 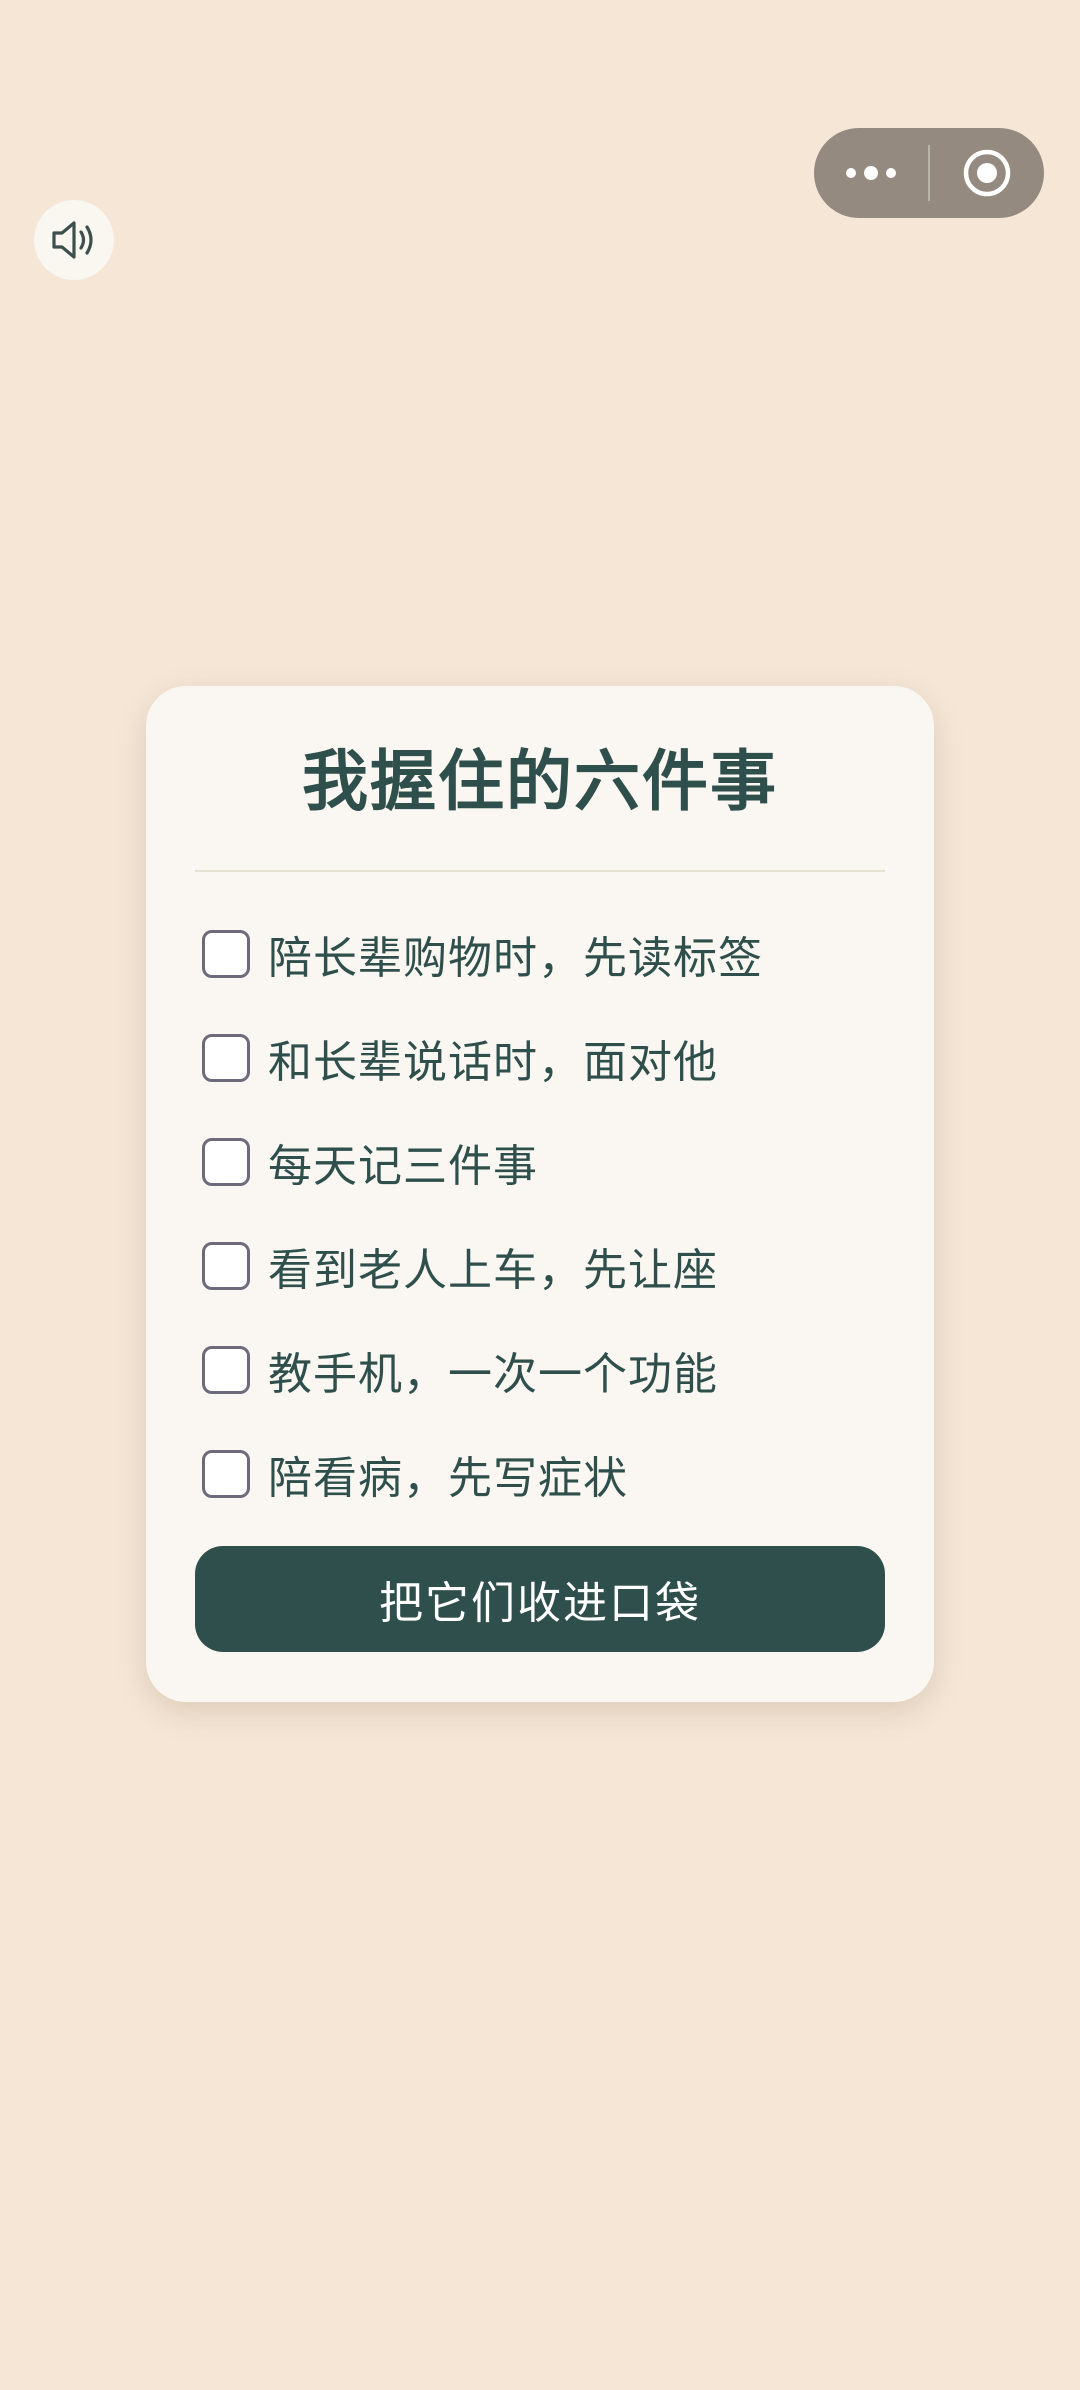 I want to click on close-miniprogram-button, so click(x=987, y=173).